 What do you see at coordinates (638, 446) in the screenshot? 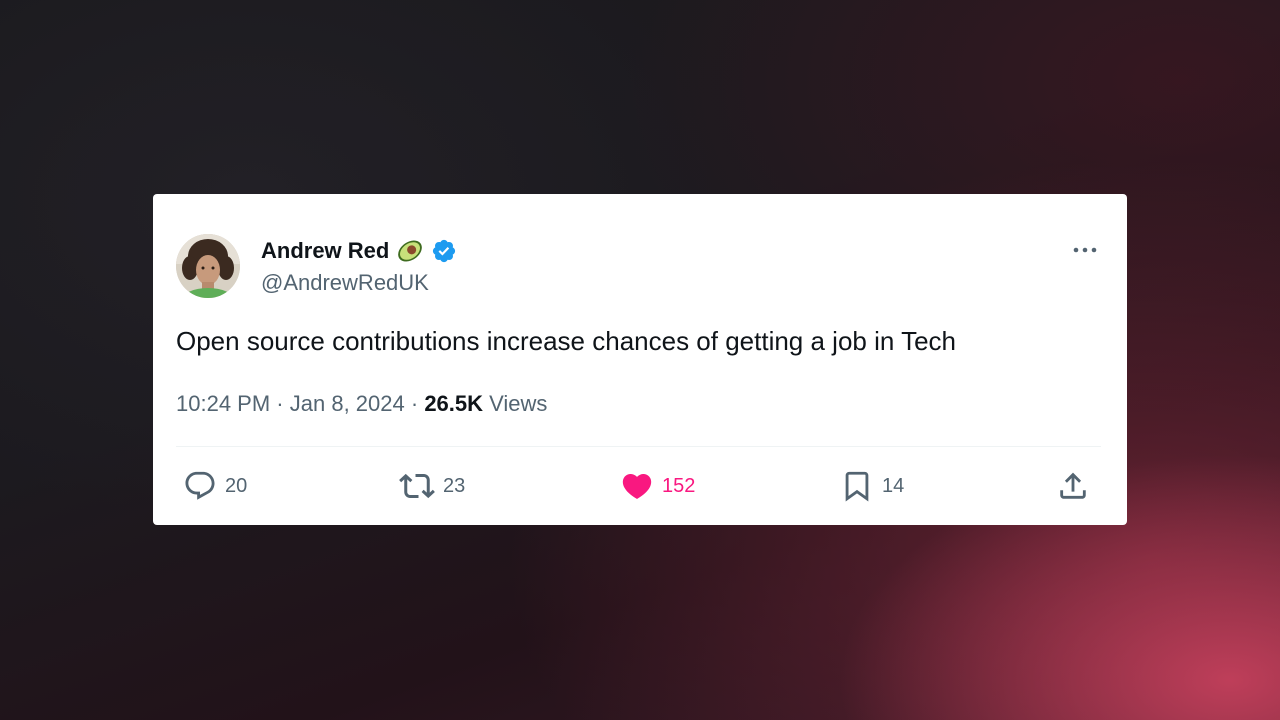
I see `divider` at bounding box center [638, 446].